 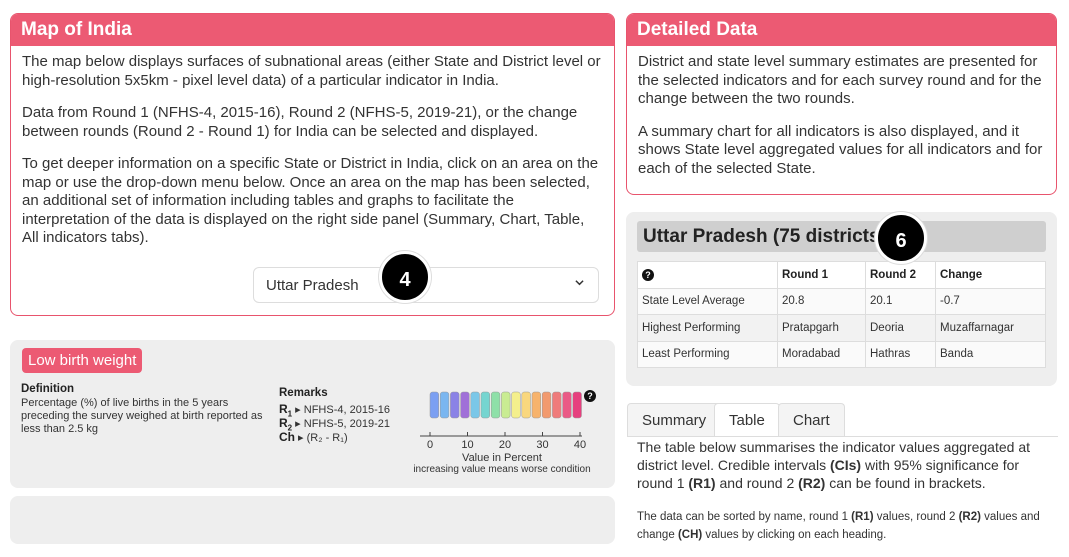 What do you see at coordinates (502, 469) in the screenshot?
I see `legend-note: increasing value means worse condition` at bounding box center [502, 469].